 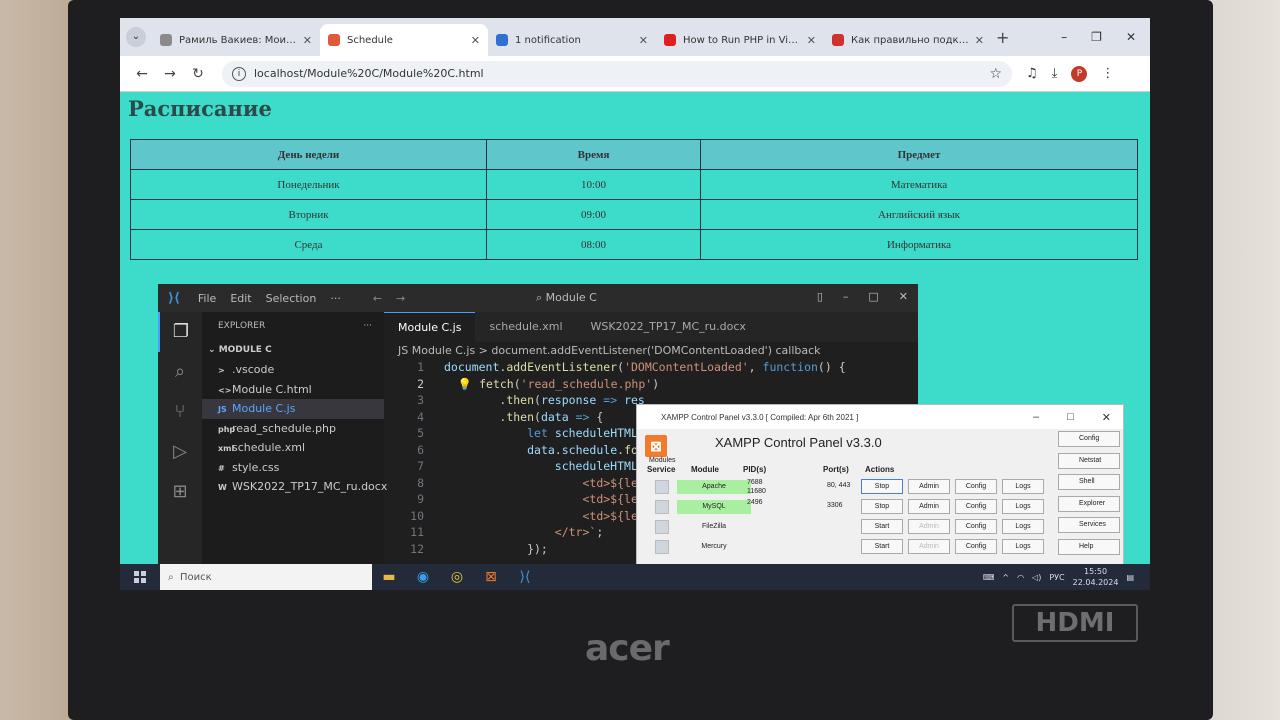 What do you see at coordinates (457, 577) in the screenshot?
I see `chrome-icon: ◎` at bounding box center [457, 577].